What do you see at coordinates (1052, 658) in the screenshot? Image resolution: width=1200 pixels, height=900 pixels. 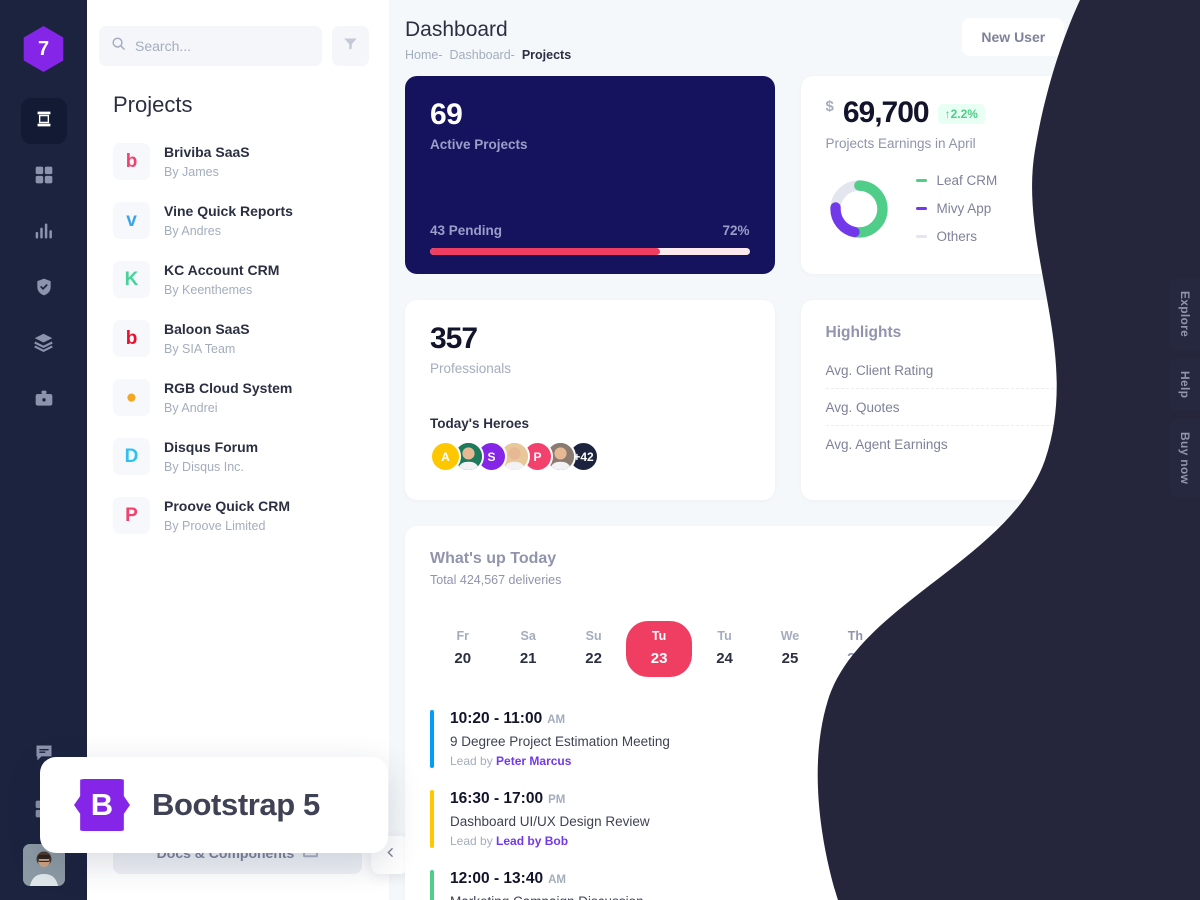 I see `day-number: 29` at bounding box center [1052, 658].